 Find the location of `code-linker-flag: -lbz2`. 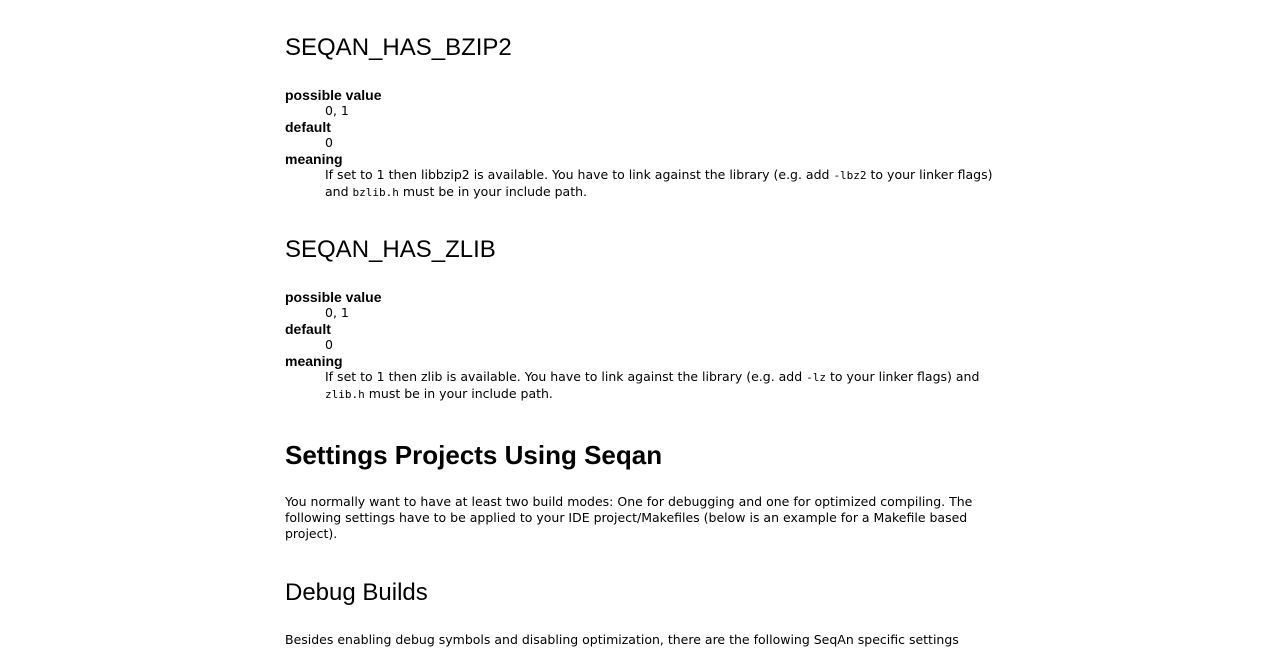

code-linker-flag: -lbz2 is located at coordinates (850, 175).